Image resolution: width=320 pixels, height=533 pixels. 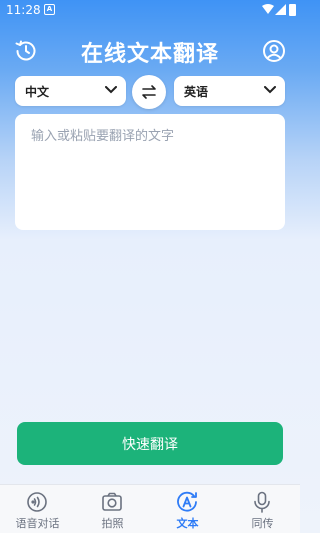 What do you see at coordinates (187, 501) in the screenshot?
I see `text-translate-icon` at bounding box center [187, 501].